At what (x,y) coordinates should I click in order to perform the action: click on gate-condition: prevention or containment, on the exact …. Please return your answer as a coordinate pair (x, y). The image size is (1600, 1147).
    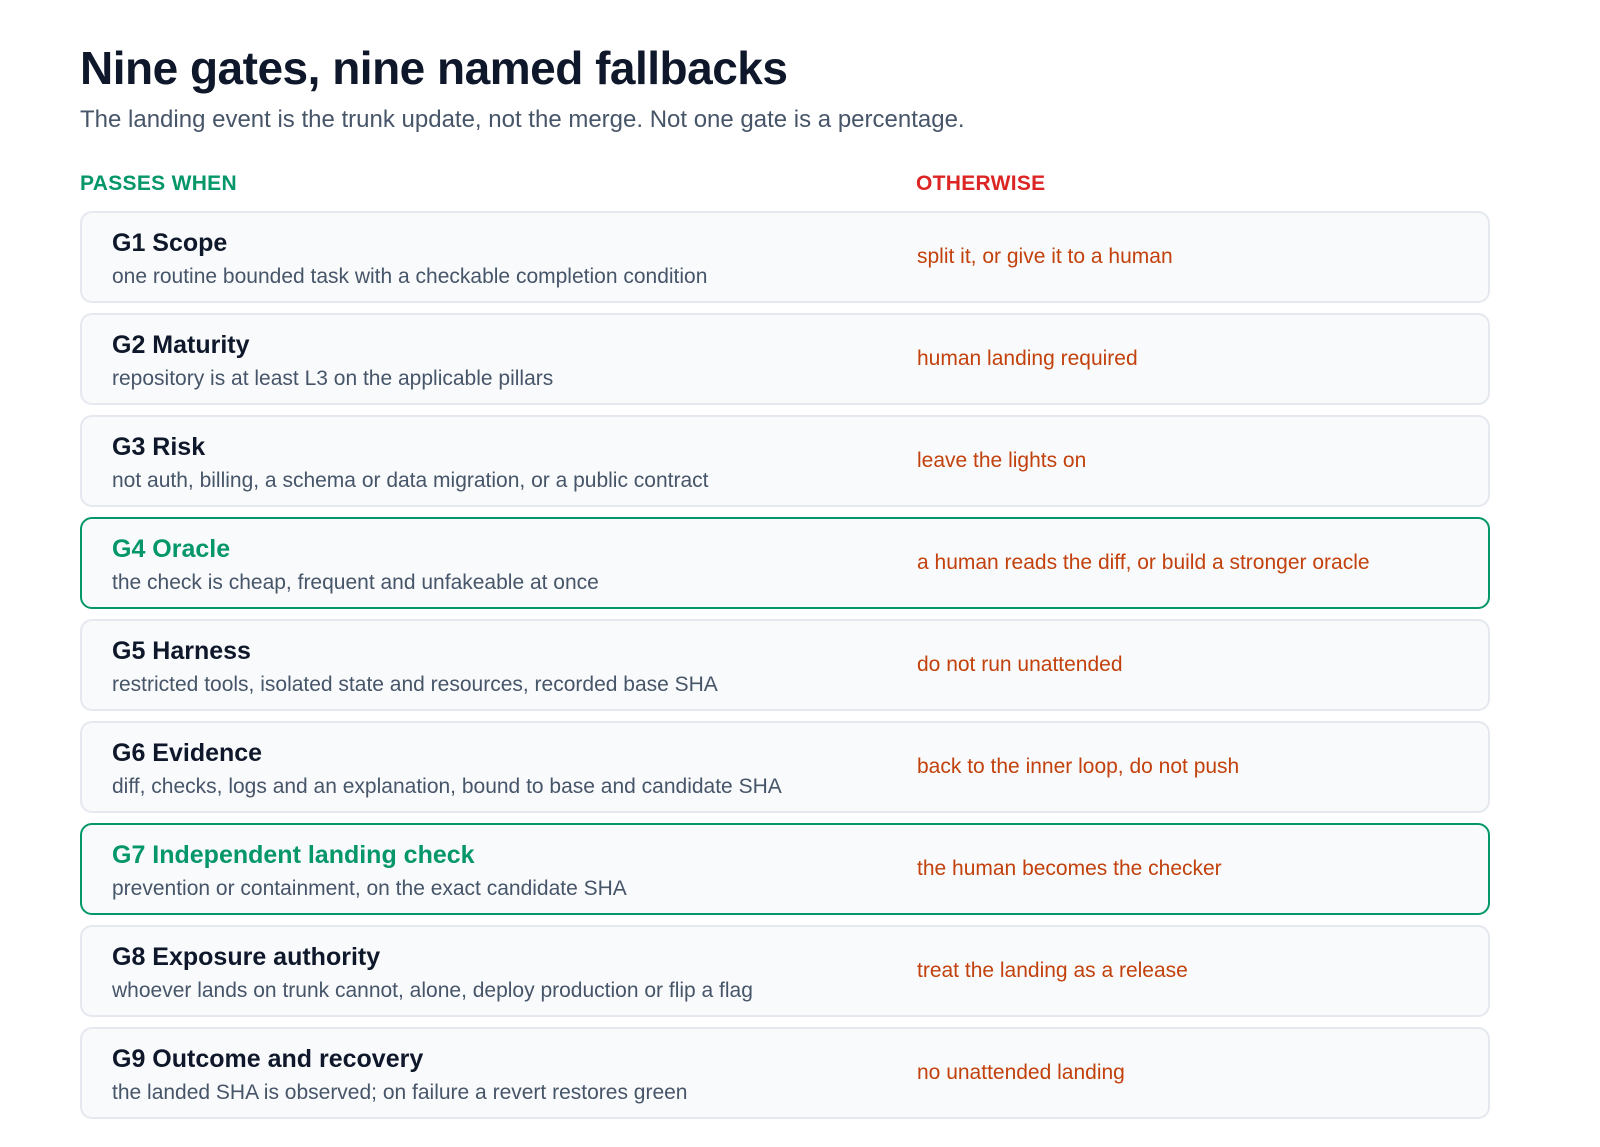
    Looking at the image, I should click on (369, 888).